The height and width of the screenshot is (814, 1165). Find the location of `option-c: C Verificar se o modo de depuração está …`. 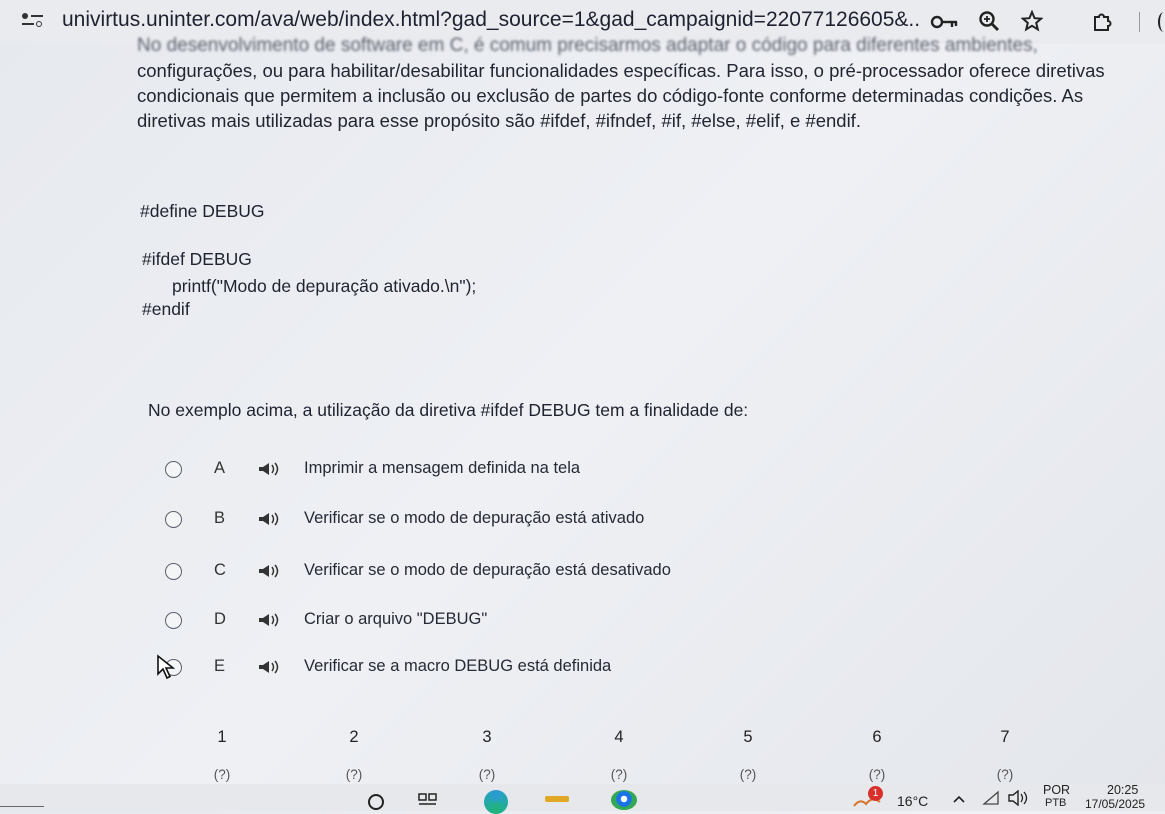

option-c: C Verificar se o modo de depuração está … is located at coordinates (515, 571).